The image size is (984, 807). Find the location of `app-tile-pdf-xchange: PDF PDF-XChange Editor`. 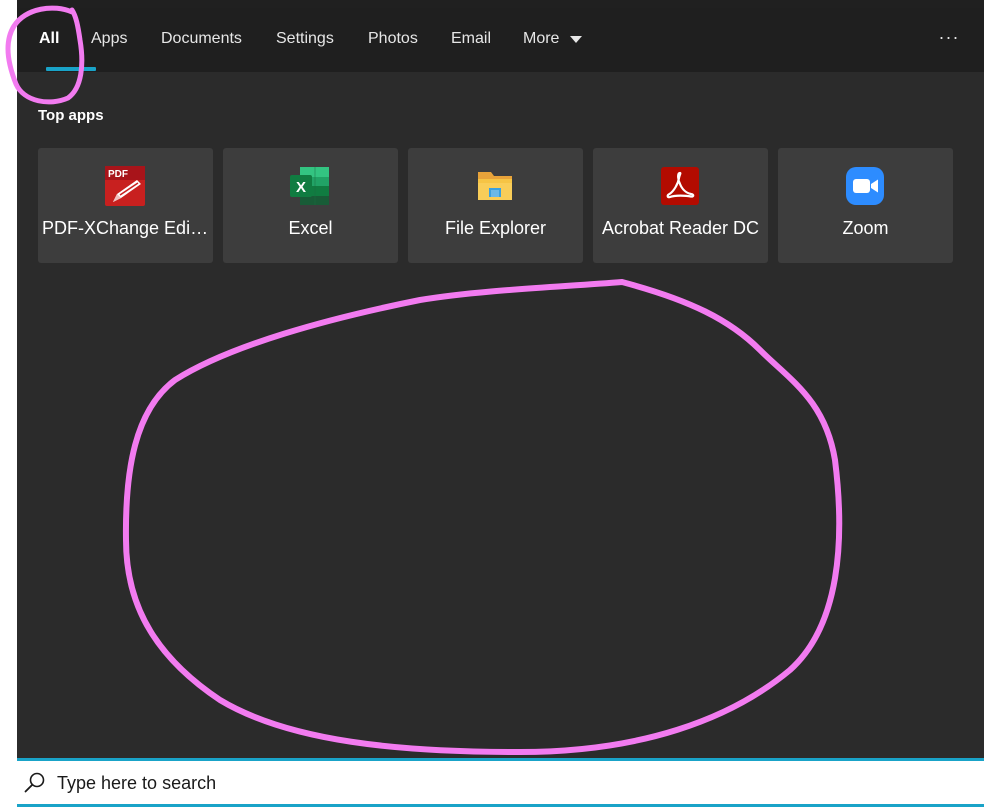

app-tile-pdf-xchange: PDF PDF-XChange Editor is located at coordinates (125, 205).